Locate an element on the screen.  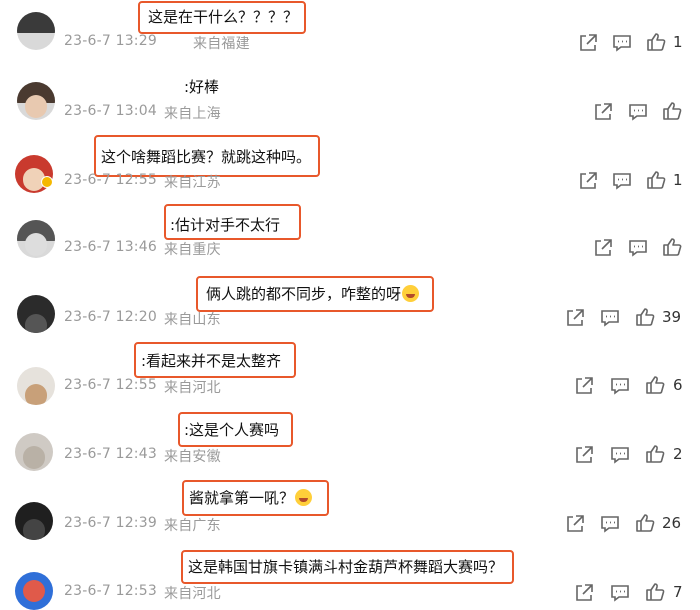
comment-time: 23-6-7 12:43 is located at coordinates (110, 454).